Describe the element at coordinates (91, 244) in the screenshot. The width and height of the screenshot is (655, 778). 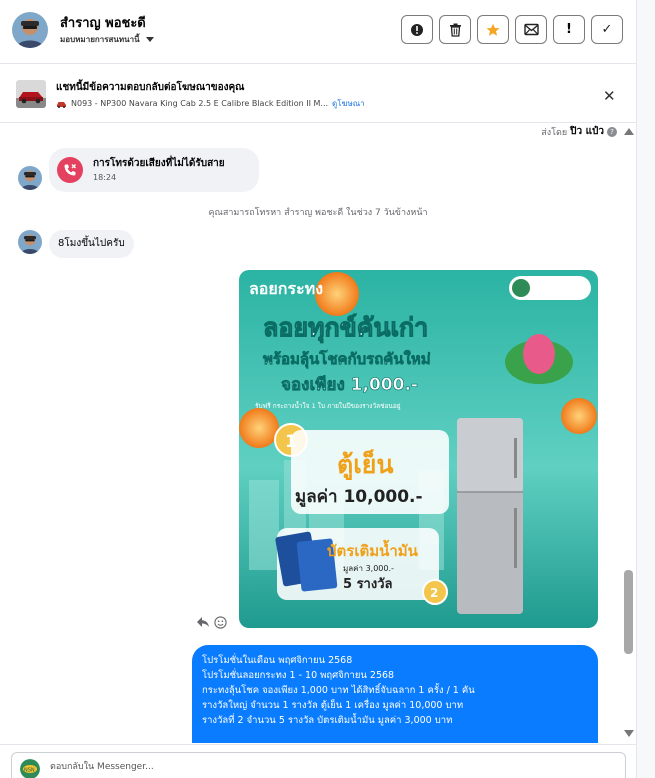
I see `customer-message: 8โมงขึ้นไปครับ` at that location.